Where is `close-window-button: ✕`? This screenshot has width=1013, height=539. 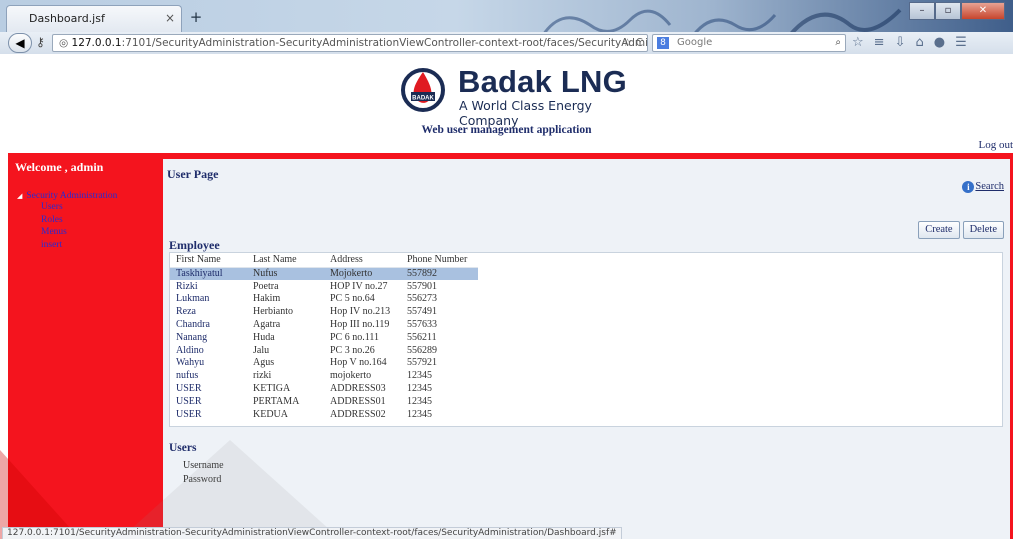
close-window-button: ✕ is located at coordinates (983, 11).